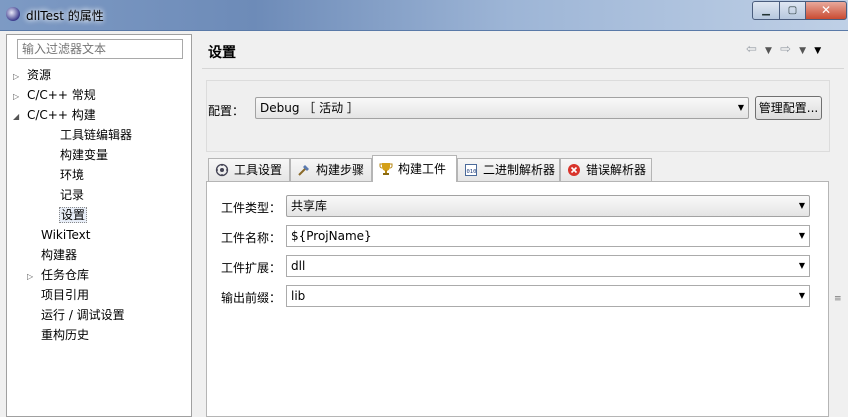  I want to click on tab-error-parser: 错误解析器, so click(606, 169).